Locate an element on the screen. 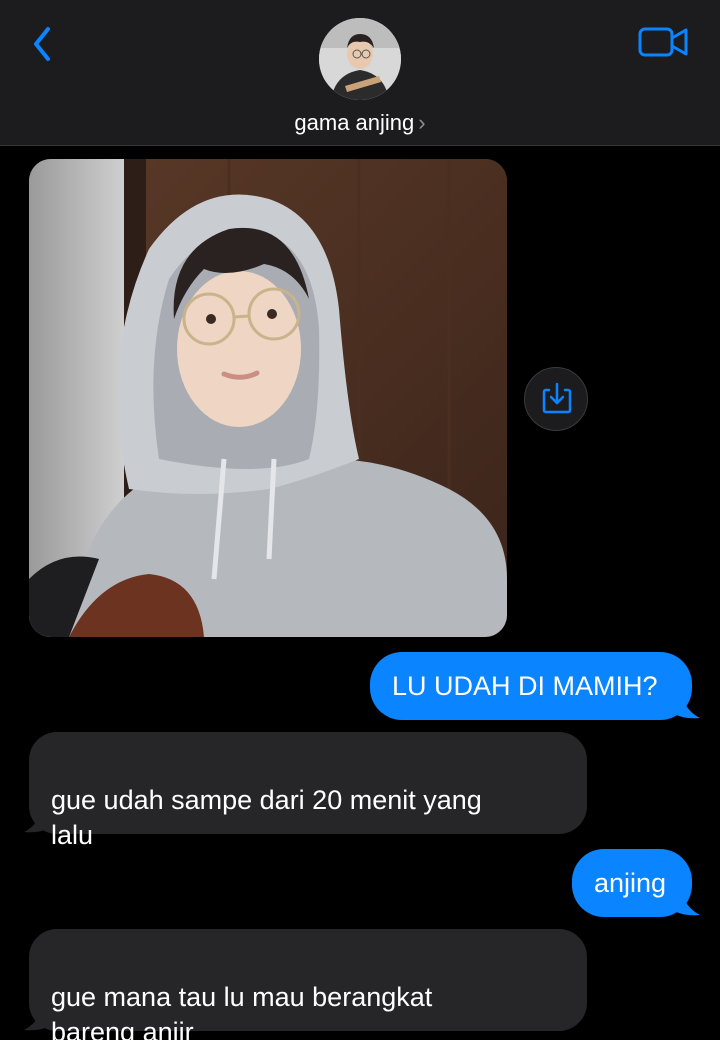 The width and height of the screenshot is (720, 1040). contact-name: gama anjing is located at coordinates (354, 122).